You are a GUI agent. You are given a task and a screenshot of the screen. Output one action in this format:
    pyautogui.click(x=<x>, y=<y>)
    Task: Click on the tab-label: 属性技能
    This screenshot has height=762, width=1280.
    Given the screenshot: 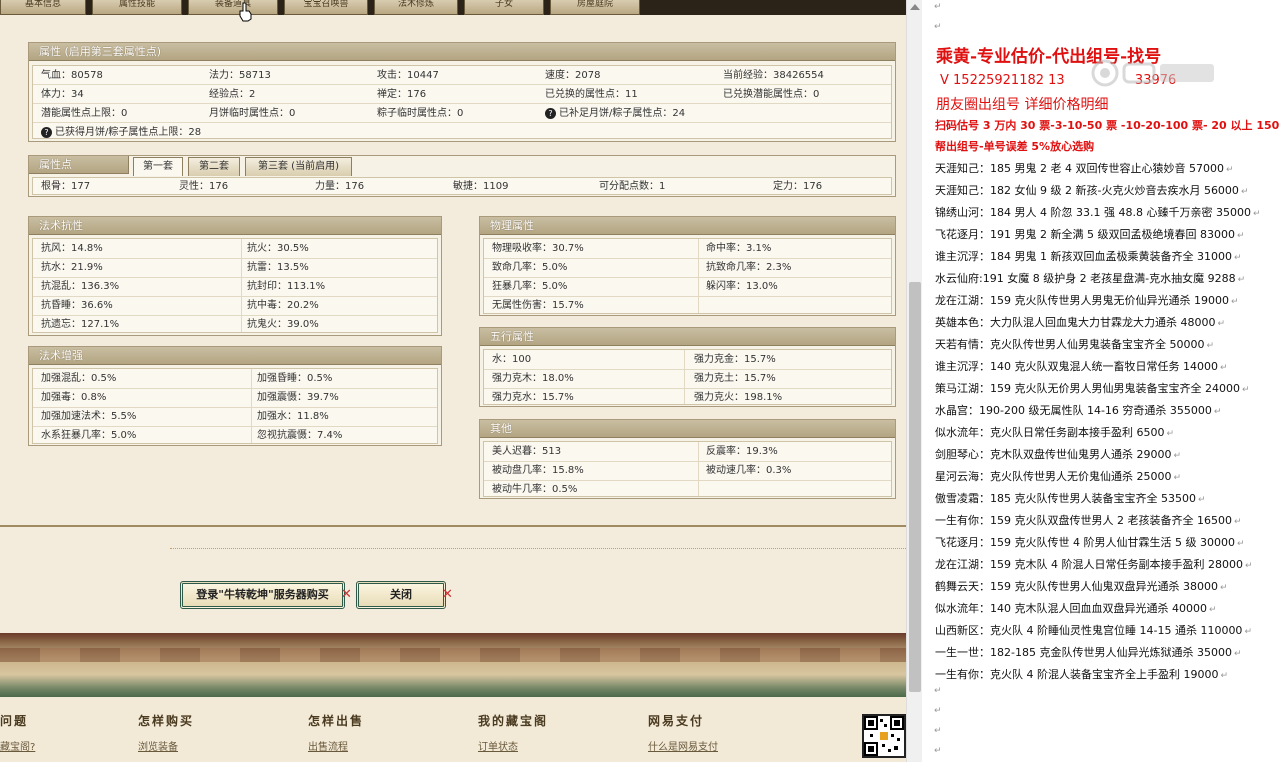 What is the action you would take?
    pyautogui.click(x=136, y=4)
    